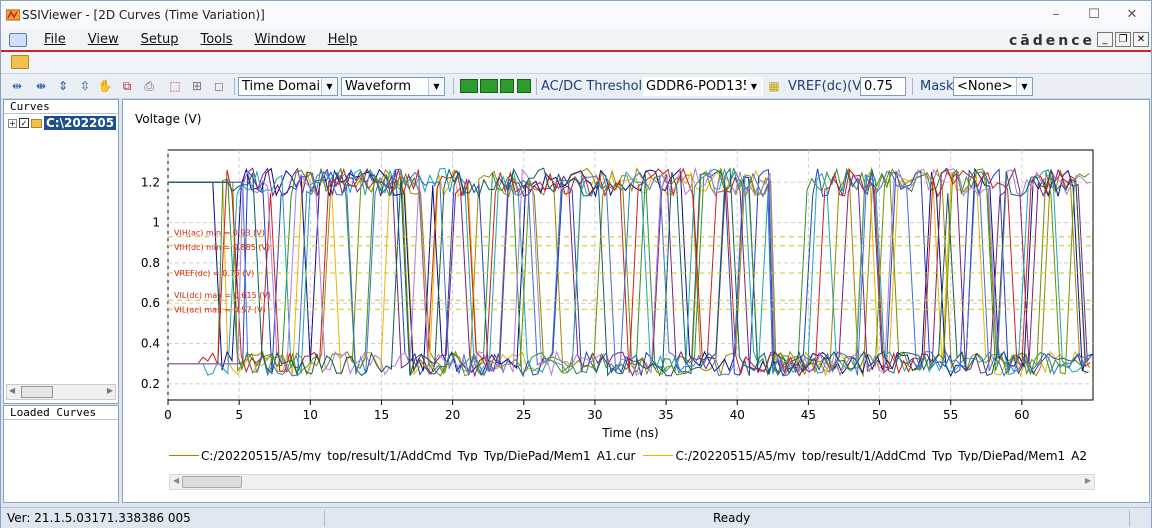 The height and width of the screenshot is (528, 1152). What do you see at coordinates (343, 39) in the screenshot?
I see `menu-help: Help` at bounding box center [343, 39].